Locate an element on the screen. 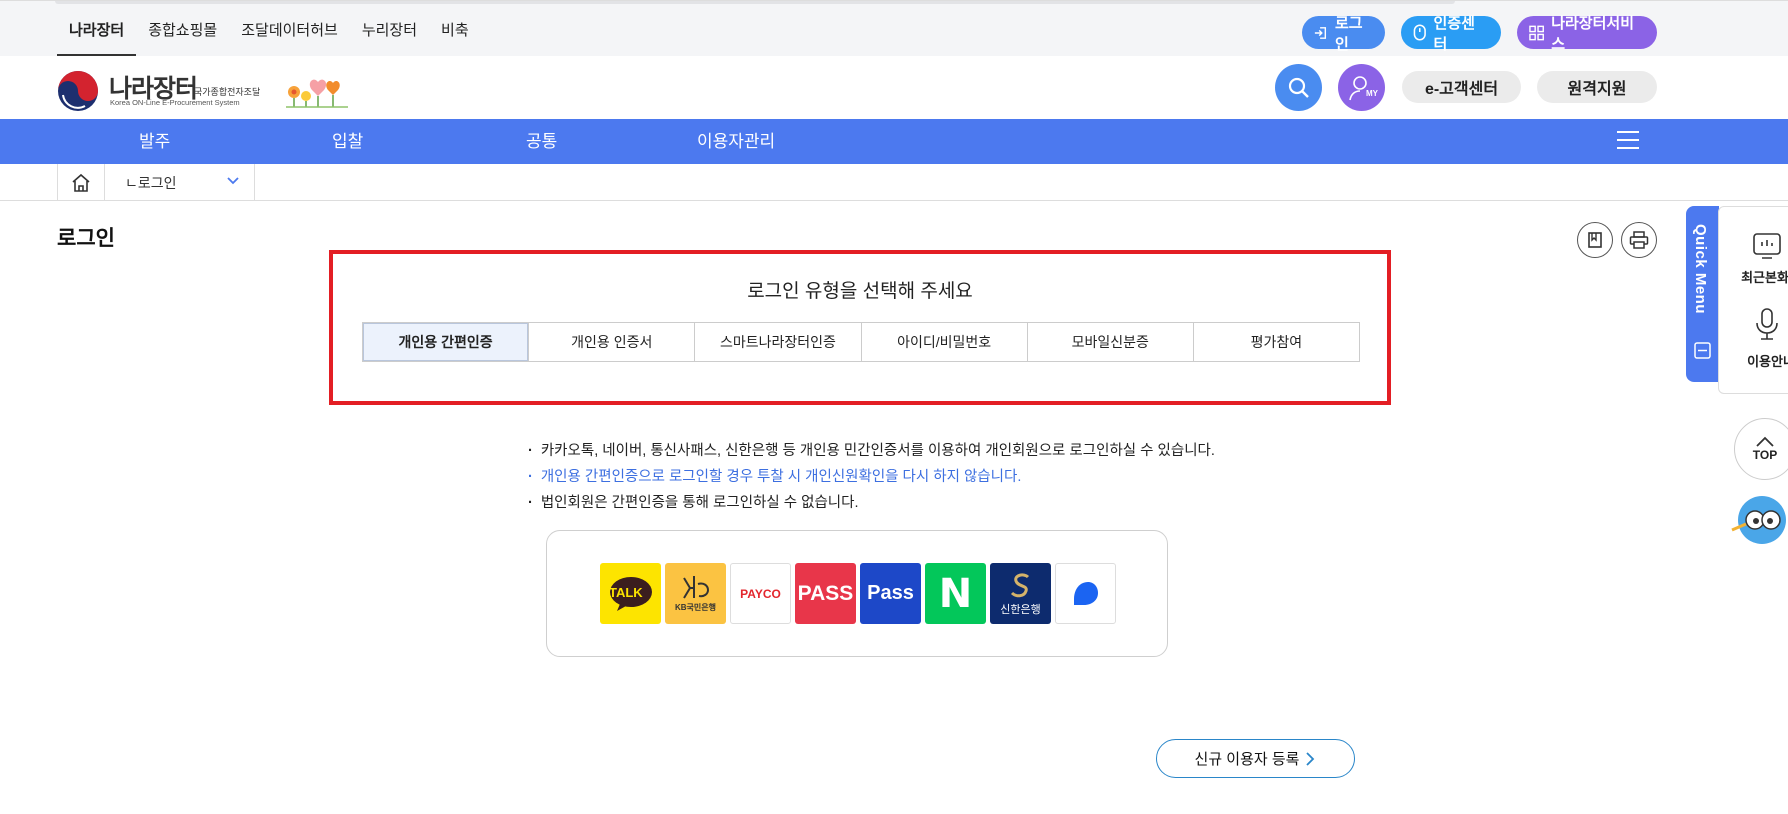  book-icon is located at coordinates (1595, 240).